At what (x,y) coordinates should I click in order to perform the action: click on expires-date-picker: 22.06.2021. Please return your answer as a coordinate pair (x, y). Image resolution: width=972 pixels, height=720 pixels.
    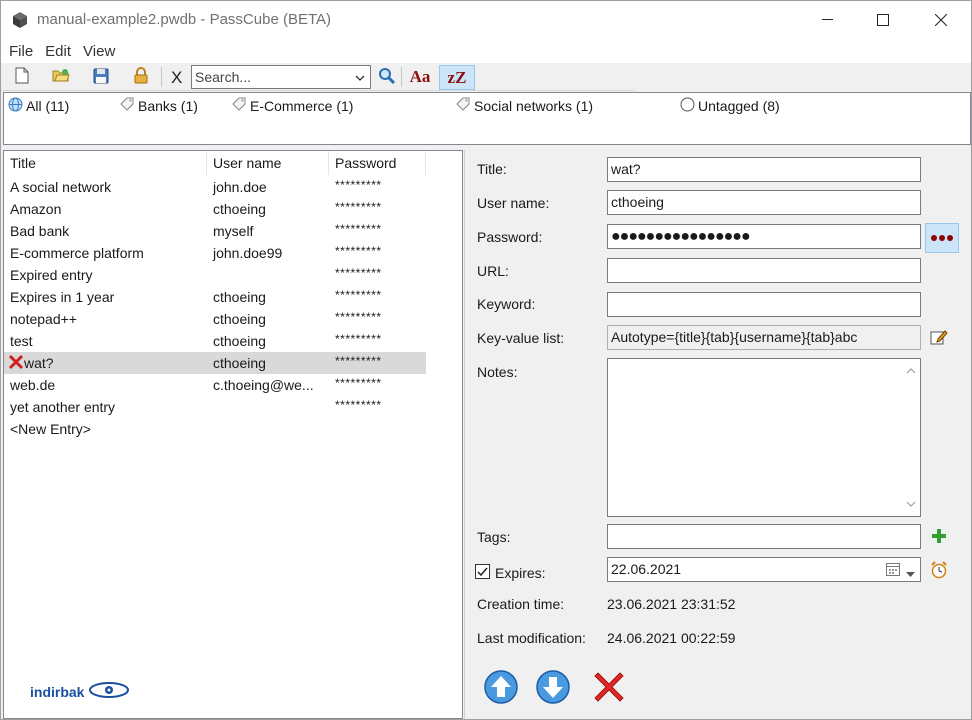
    Looking at the image, I should click on (764, 569).